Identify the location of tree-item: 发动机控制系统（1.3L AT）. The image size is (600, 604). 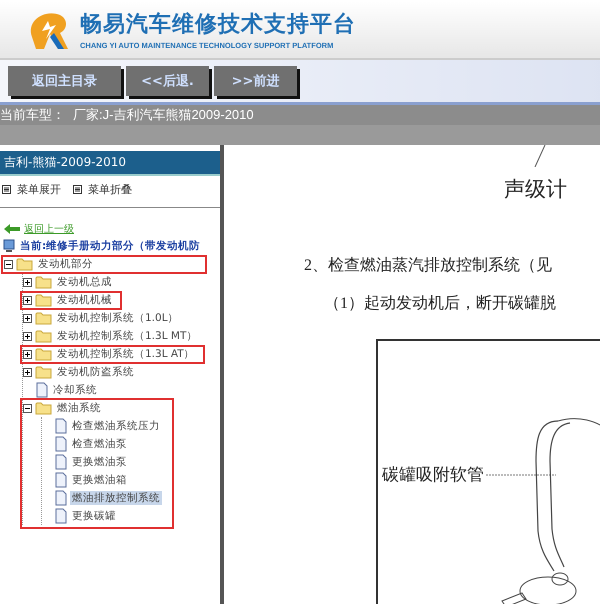
(126, 354).